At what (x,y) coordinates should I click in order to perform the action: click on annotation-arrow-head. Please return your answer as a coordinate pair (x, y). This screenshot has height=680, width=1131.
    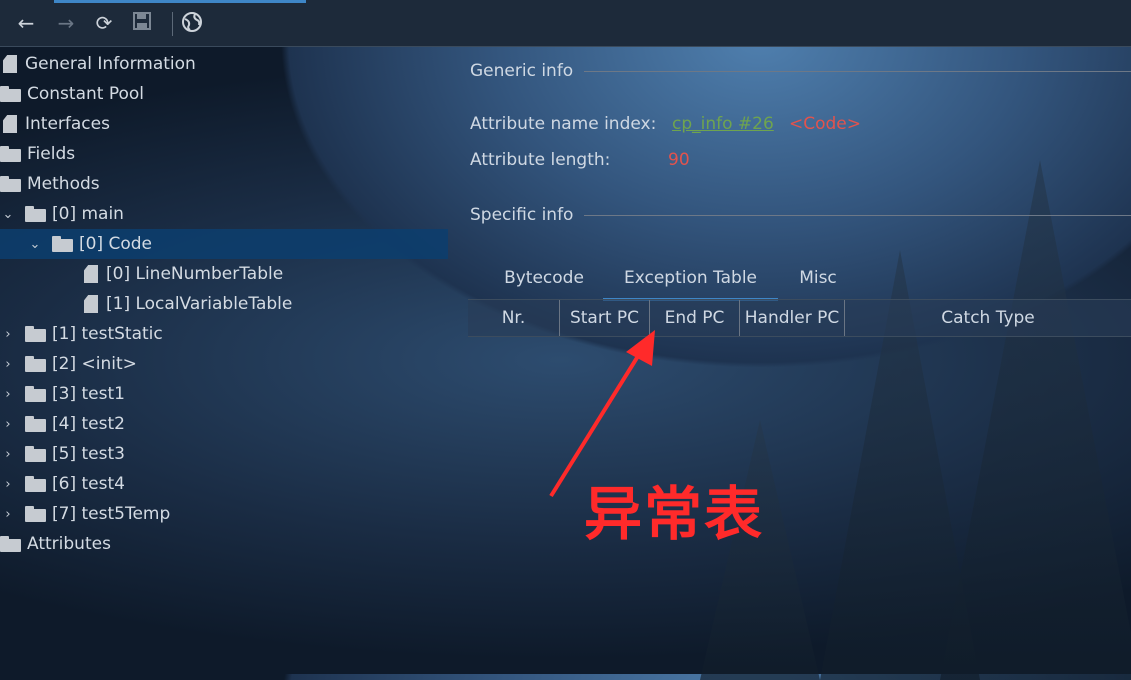
    Looking at the image, I should click on (640, 348).